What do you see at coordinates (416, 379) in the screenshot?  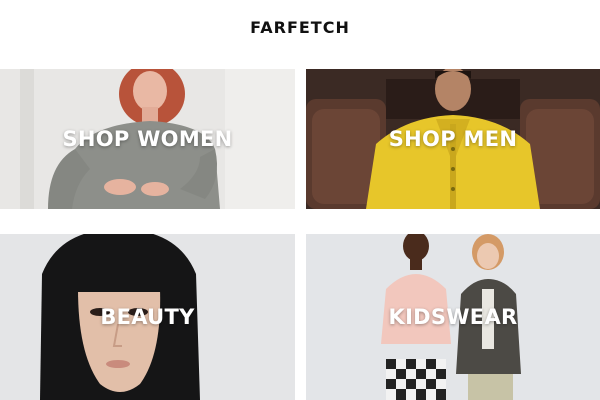 I see `checkered-shorts` at bounding box center [416, 379].